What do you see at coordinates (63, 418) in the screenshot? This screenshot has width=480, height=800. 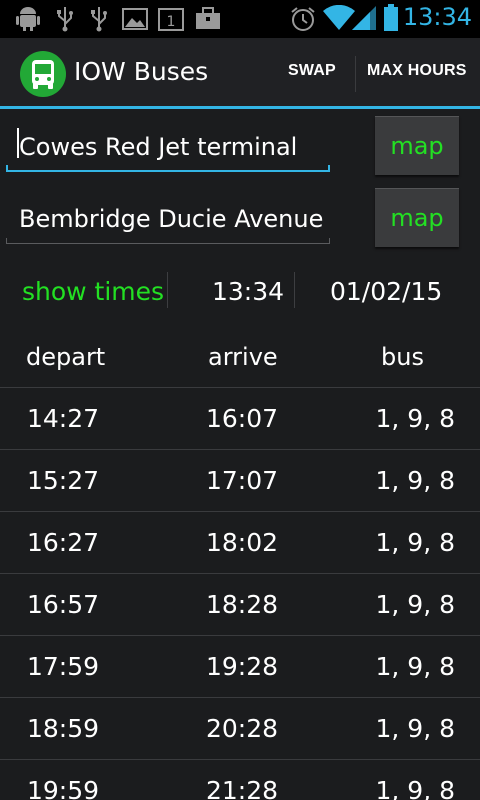 I see `depart-time: 14:27` at bounding box center [63, 418].